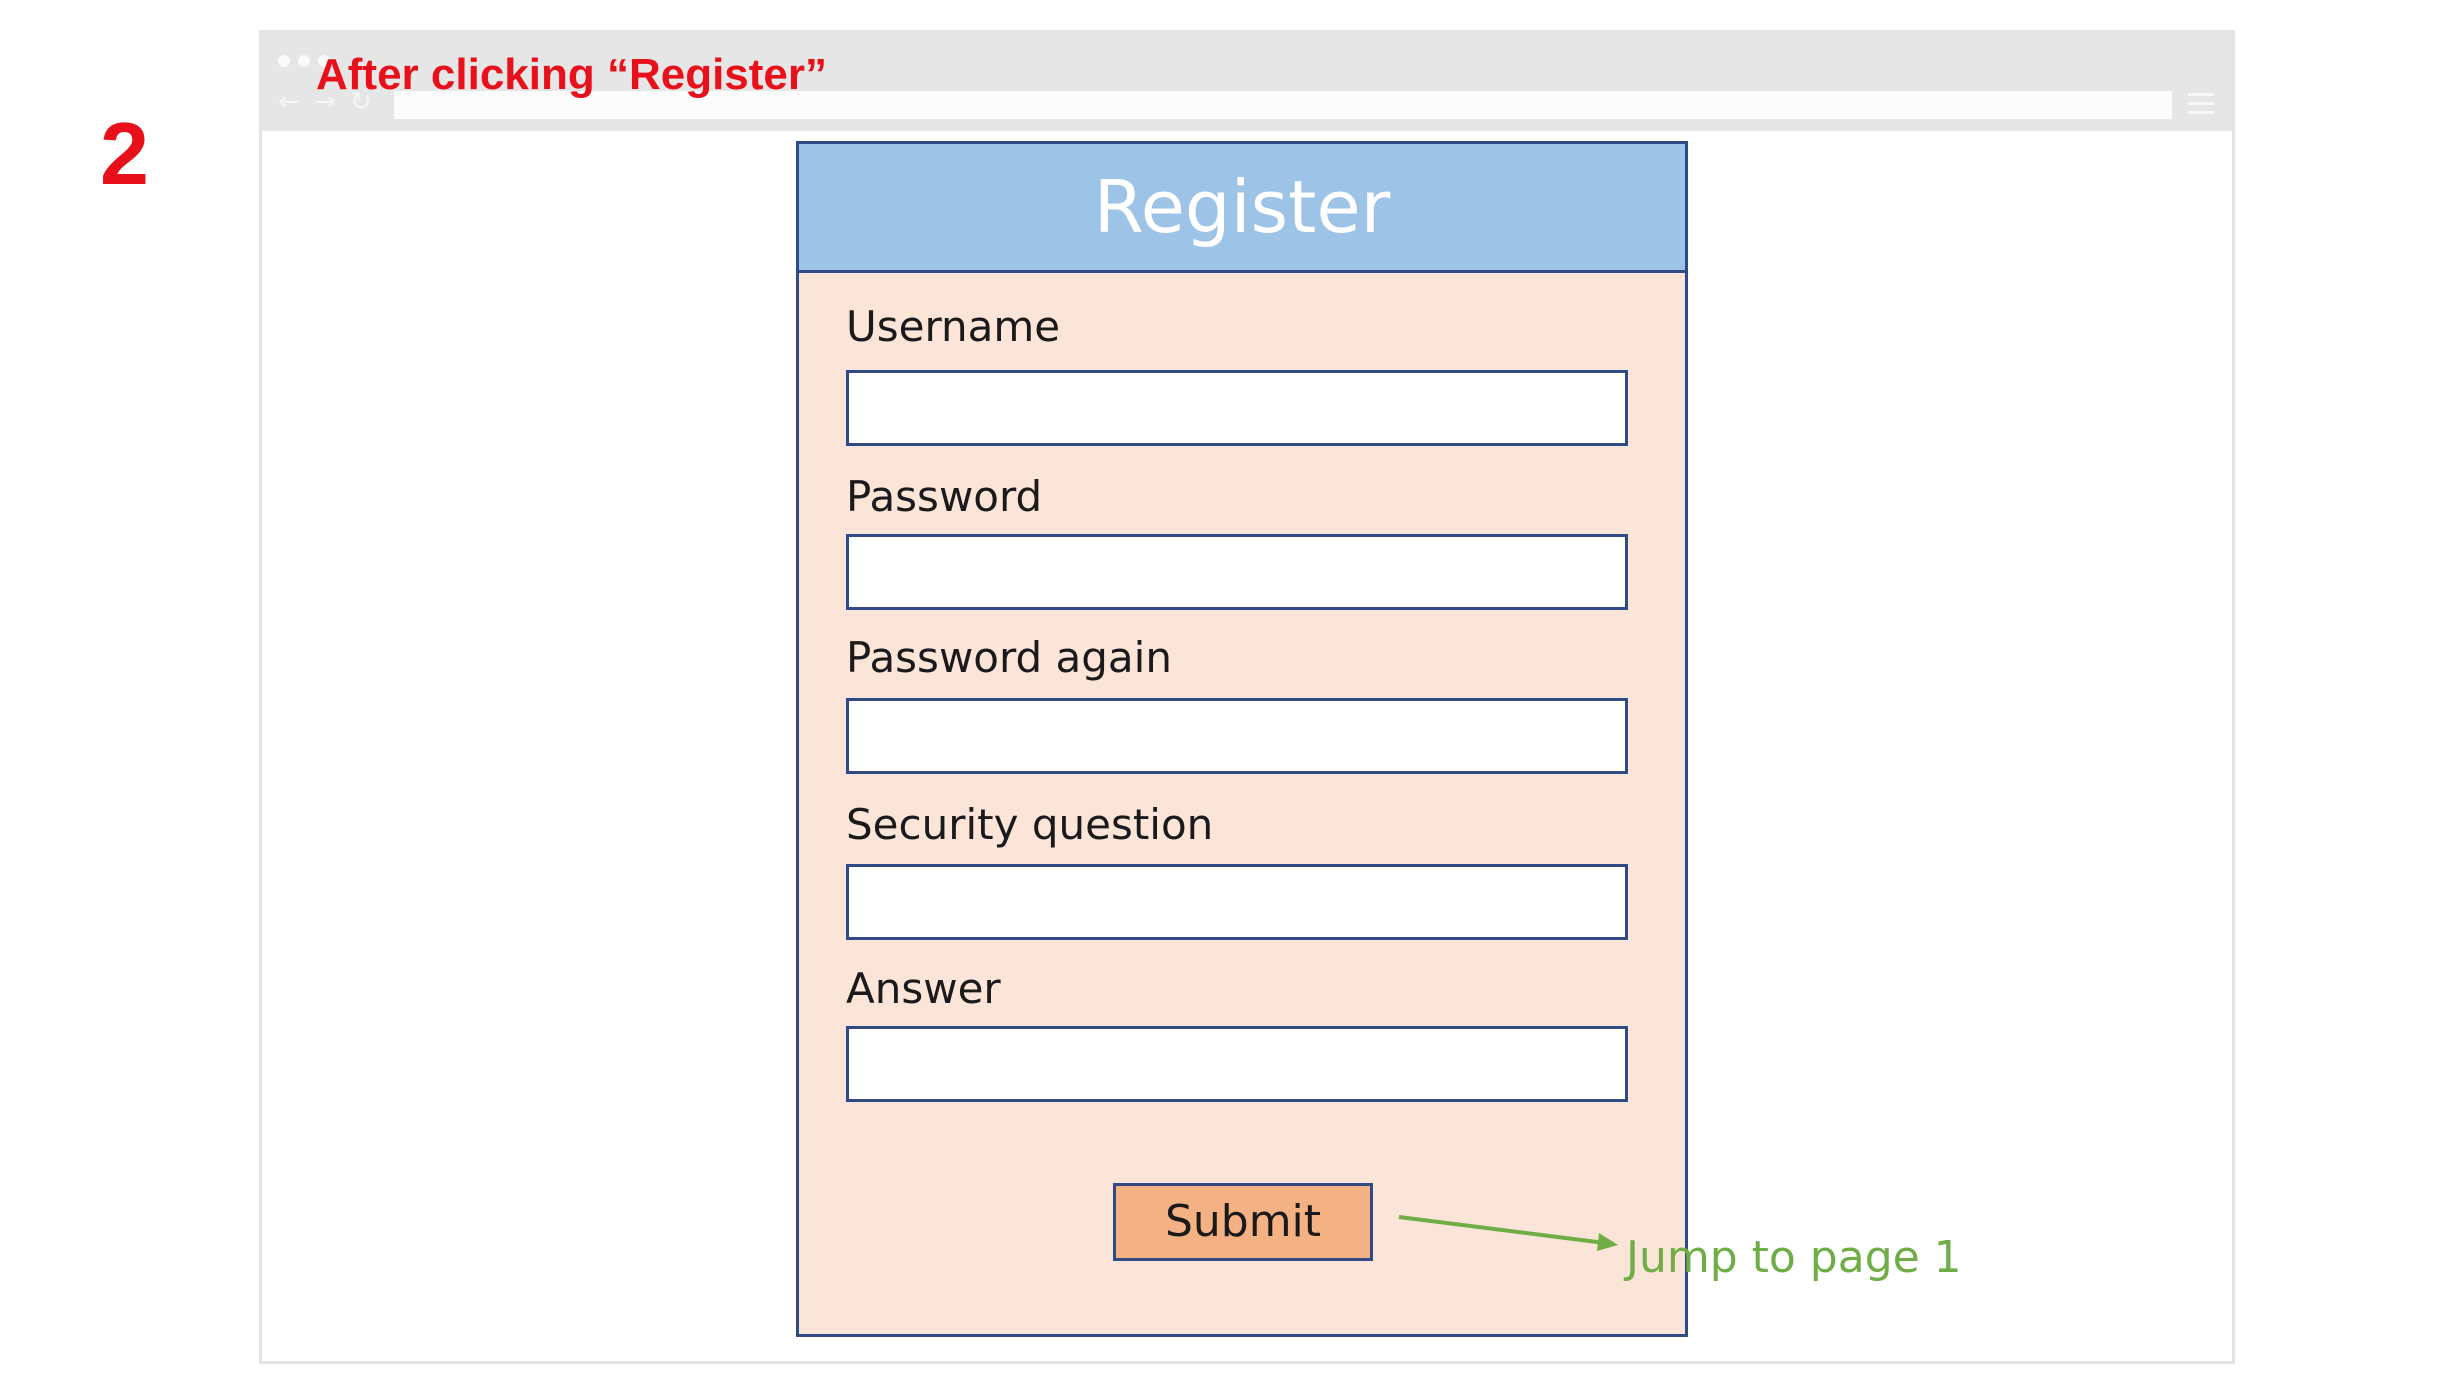 The width and height of the screenshot is (2455, 1377). What do you see at coordinates (1508, 1233) in the screenshot?
I see `annotation-arrow-icon` at bounding box center [1508, 1233].